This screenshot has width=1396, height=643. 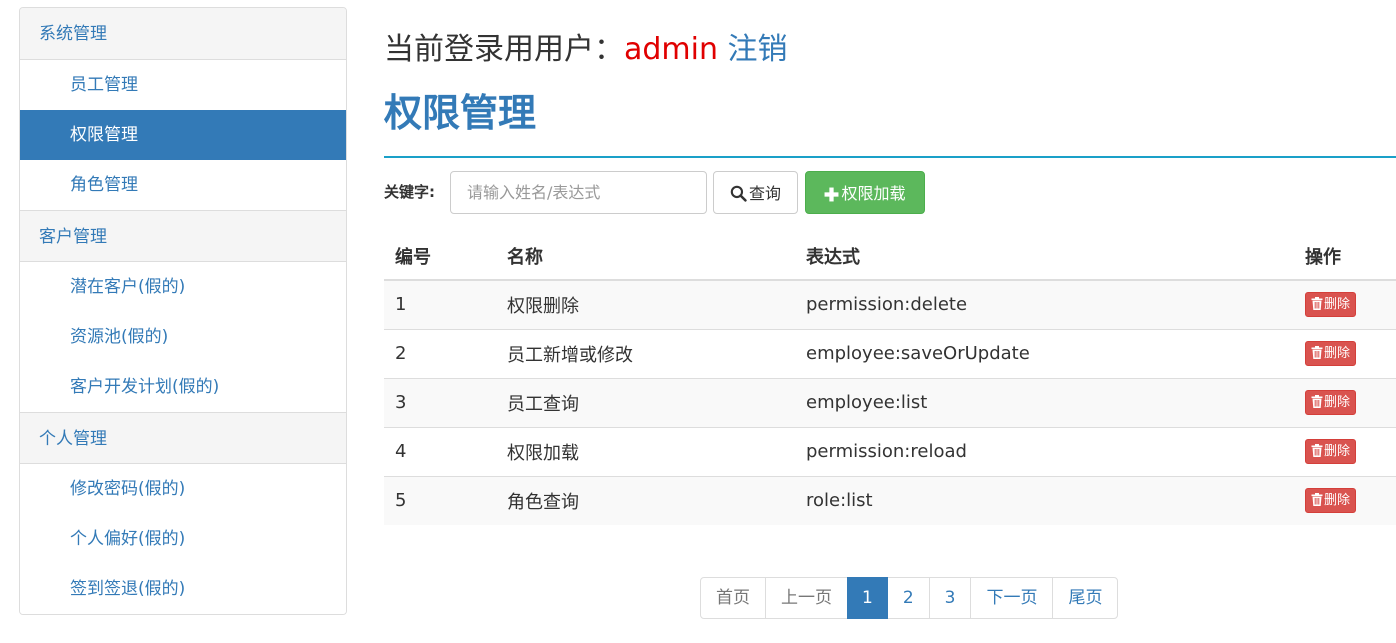 What do you see at coordinates (1085, 598) in the screenshot?
I see `page-last: 尾页` at bounding box center [1085, 598].